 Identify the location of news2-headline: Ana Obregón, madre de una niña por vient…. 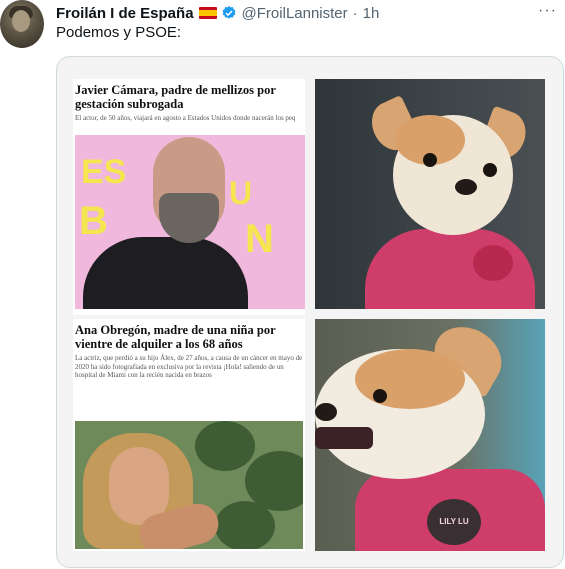
(175, 337).